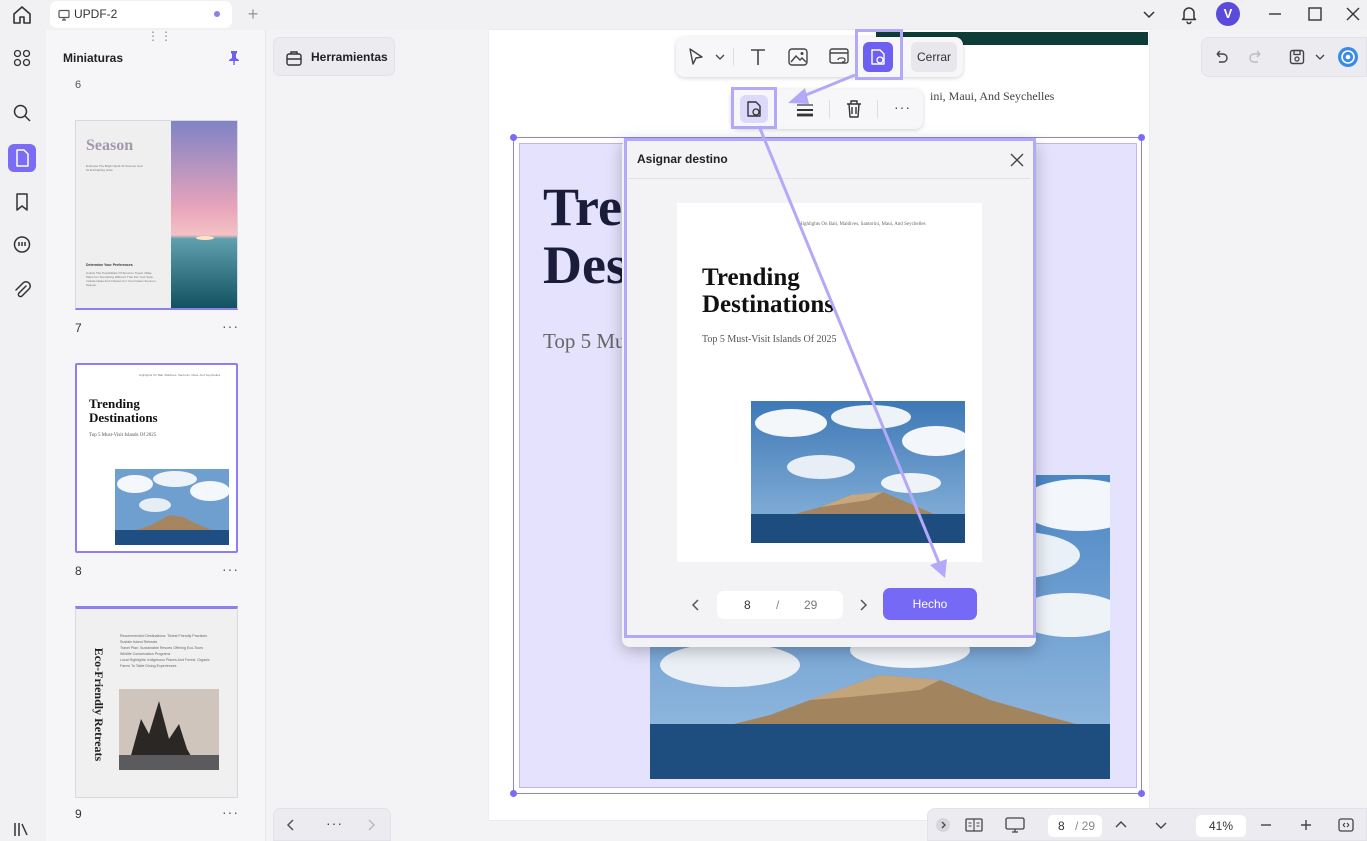 The image size is (1367, 841). Describe the element at coordinates (230, 326) in the screenshot. I see `thumbnail-more-7: ···` at that location.